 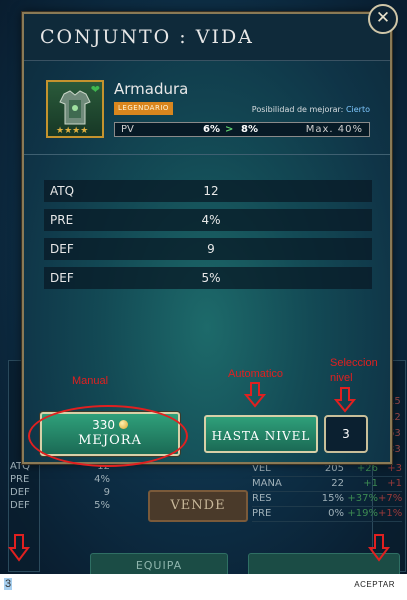 I want to click on bg-hero-stat-row: MANA 22 +1 +1, so click(x=327, y=484).